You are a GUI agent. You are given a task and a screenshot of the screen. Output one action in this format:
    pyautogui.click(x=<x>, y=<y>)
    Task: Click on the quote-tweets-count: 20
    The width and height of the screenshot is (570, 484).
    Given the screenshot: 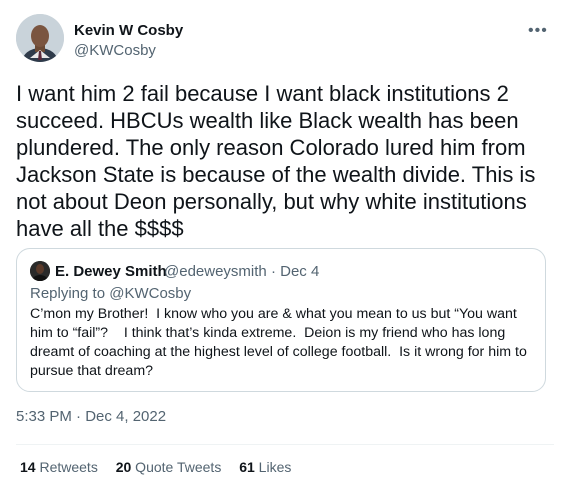 What is the action you would take?
    pyautogui.click(x=123, y=467)
    